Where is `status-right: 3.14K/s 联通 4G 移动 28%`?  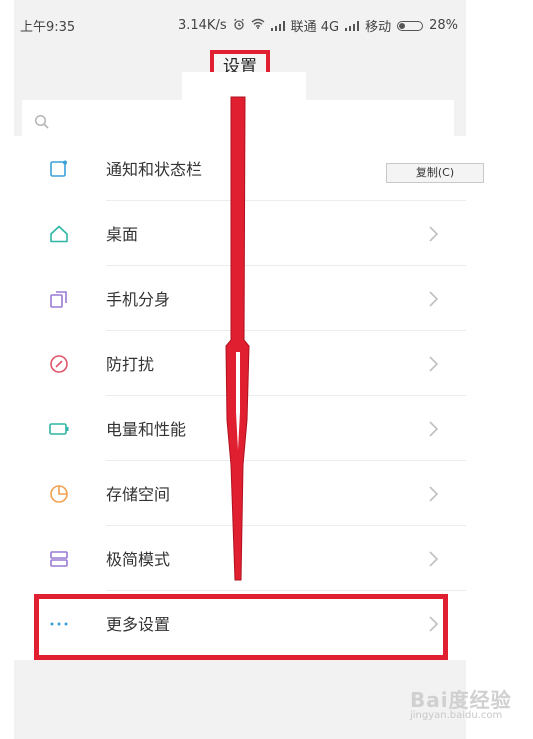 status-right: 3.14K/s 联通 4G 移动 28% is located at coordinates (318, 25).